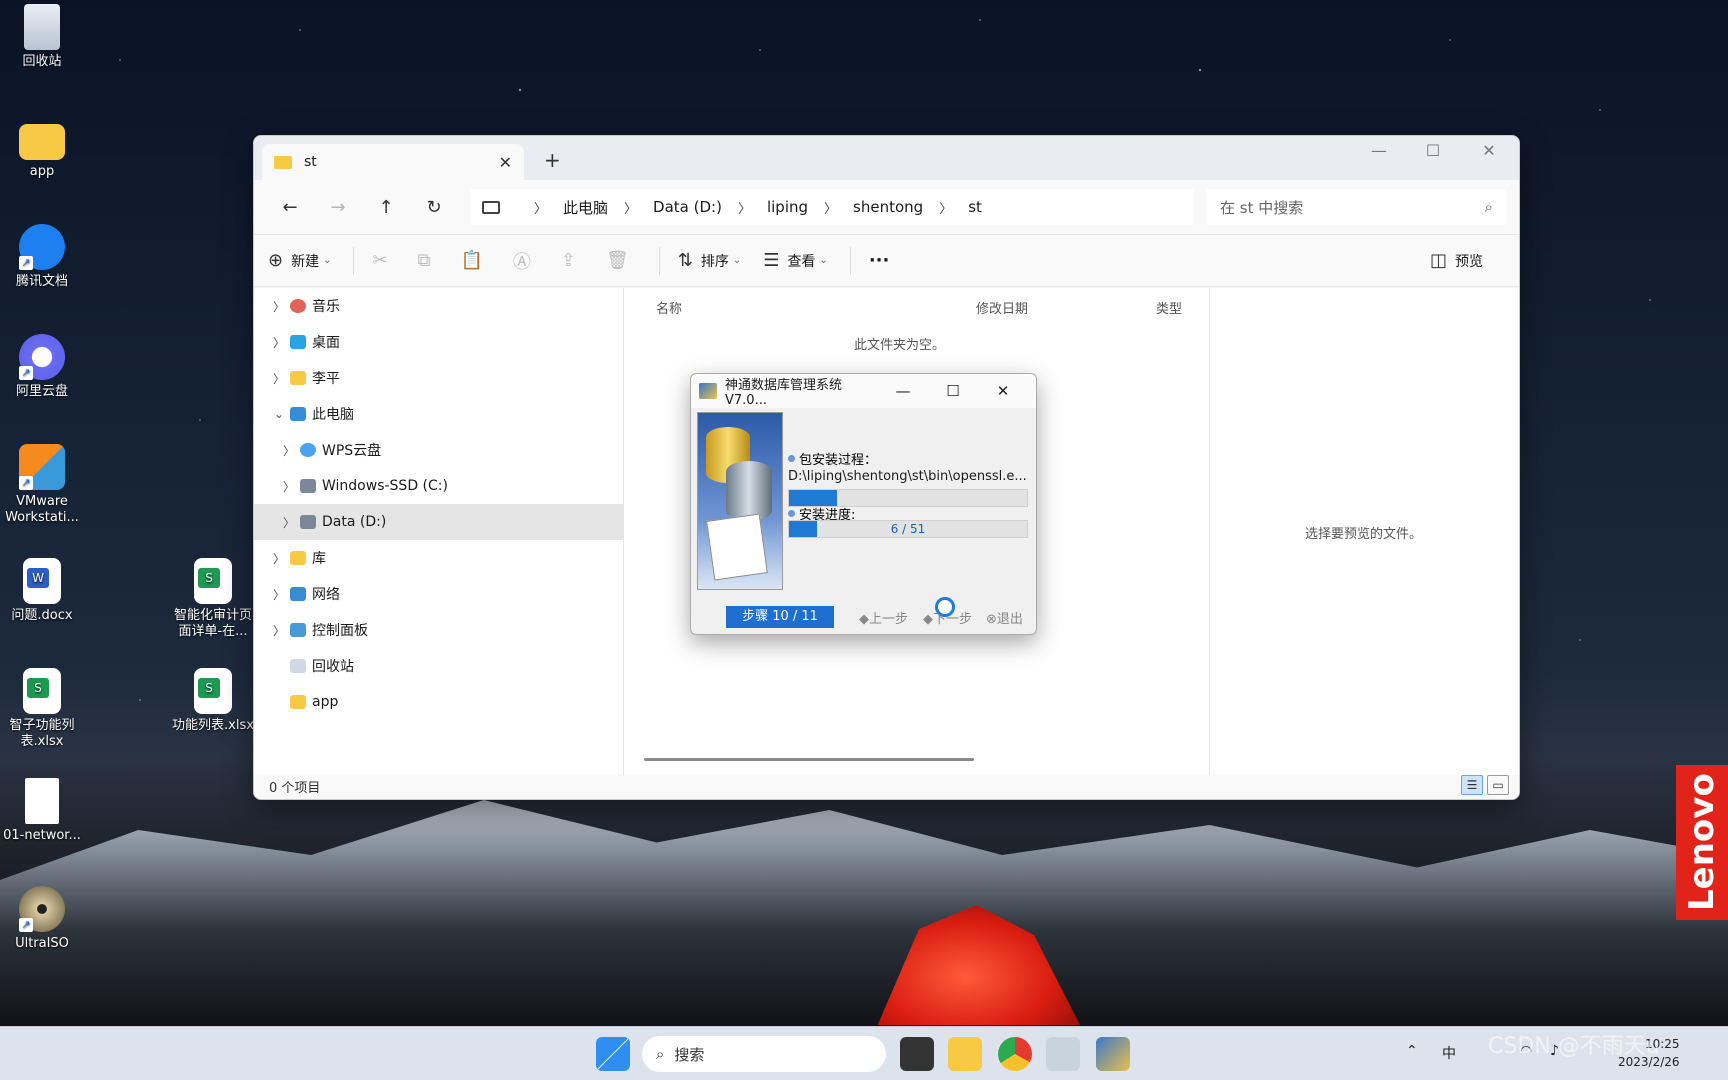  What do you see at coordinates (945, 607) in the screenshot?
I see `busy-cursor-icon` at bounding box center [945, 607].